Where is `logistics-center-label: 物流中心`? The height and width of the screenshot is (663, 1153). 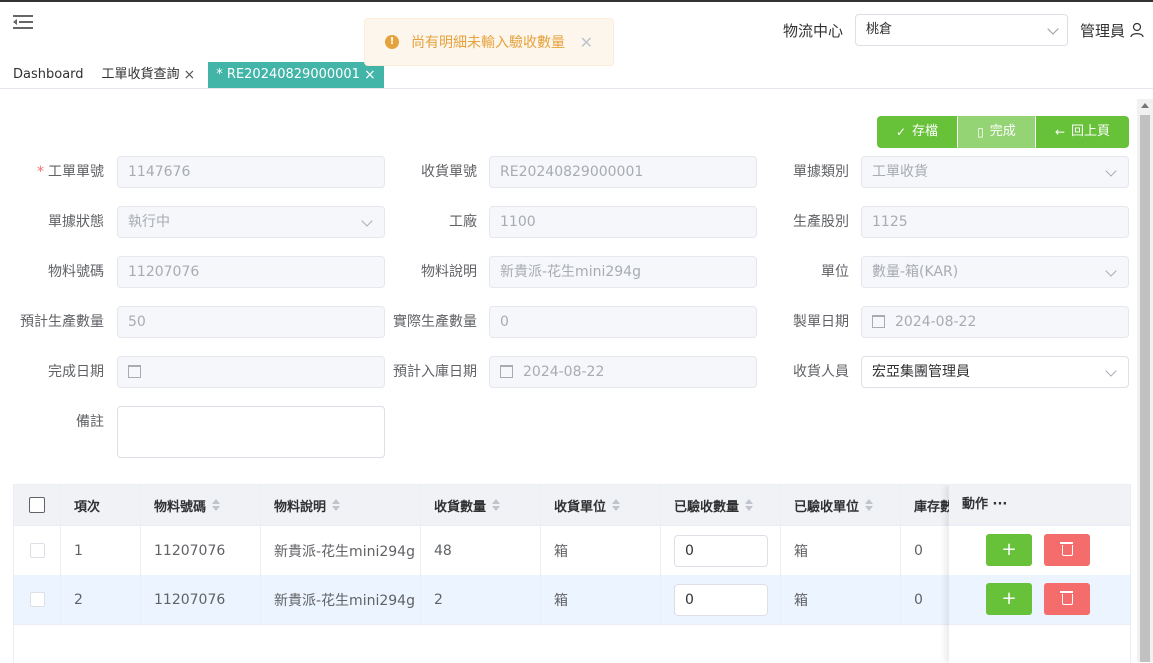 logistics-center-label: 物流中心 is located at coordinates (812, 30).